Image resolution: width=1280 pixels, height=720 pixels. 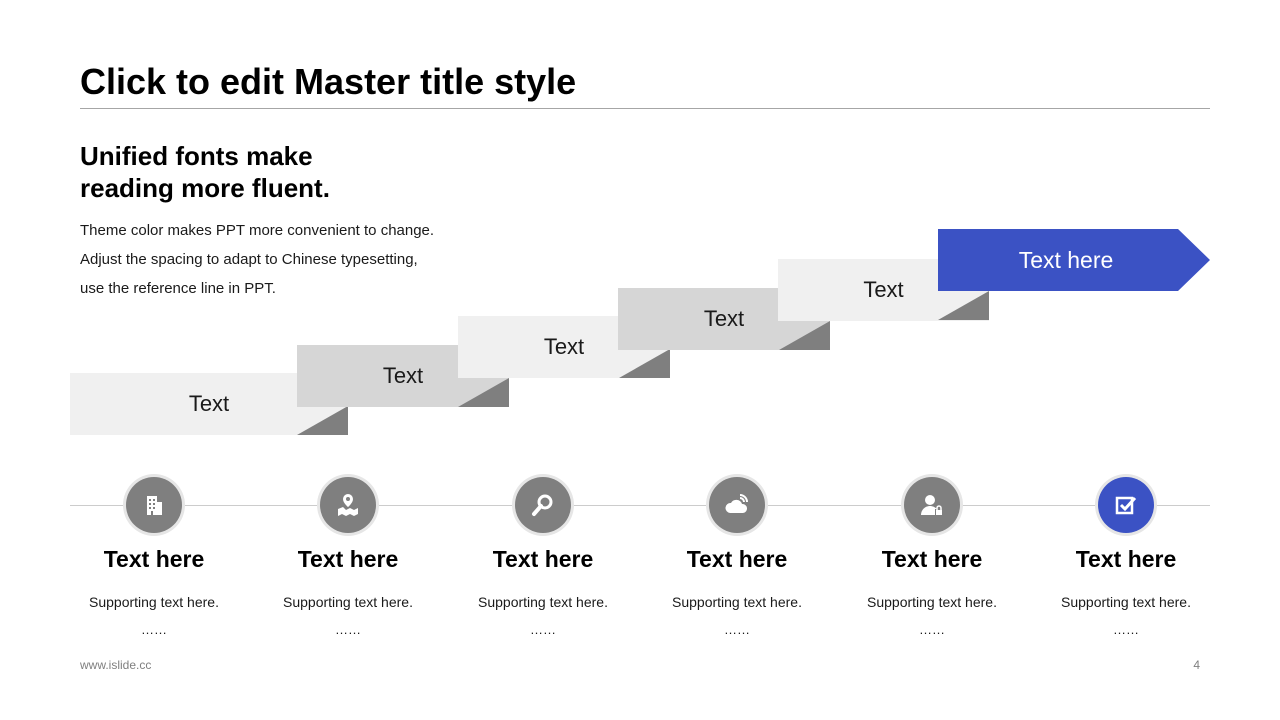 I want to click on timeline-line, so click(x=640, y=505).